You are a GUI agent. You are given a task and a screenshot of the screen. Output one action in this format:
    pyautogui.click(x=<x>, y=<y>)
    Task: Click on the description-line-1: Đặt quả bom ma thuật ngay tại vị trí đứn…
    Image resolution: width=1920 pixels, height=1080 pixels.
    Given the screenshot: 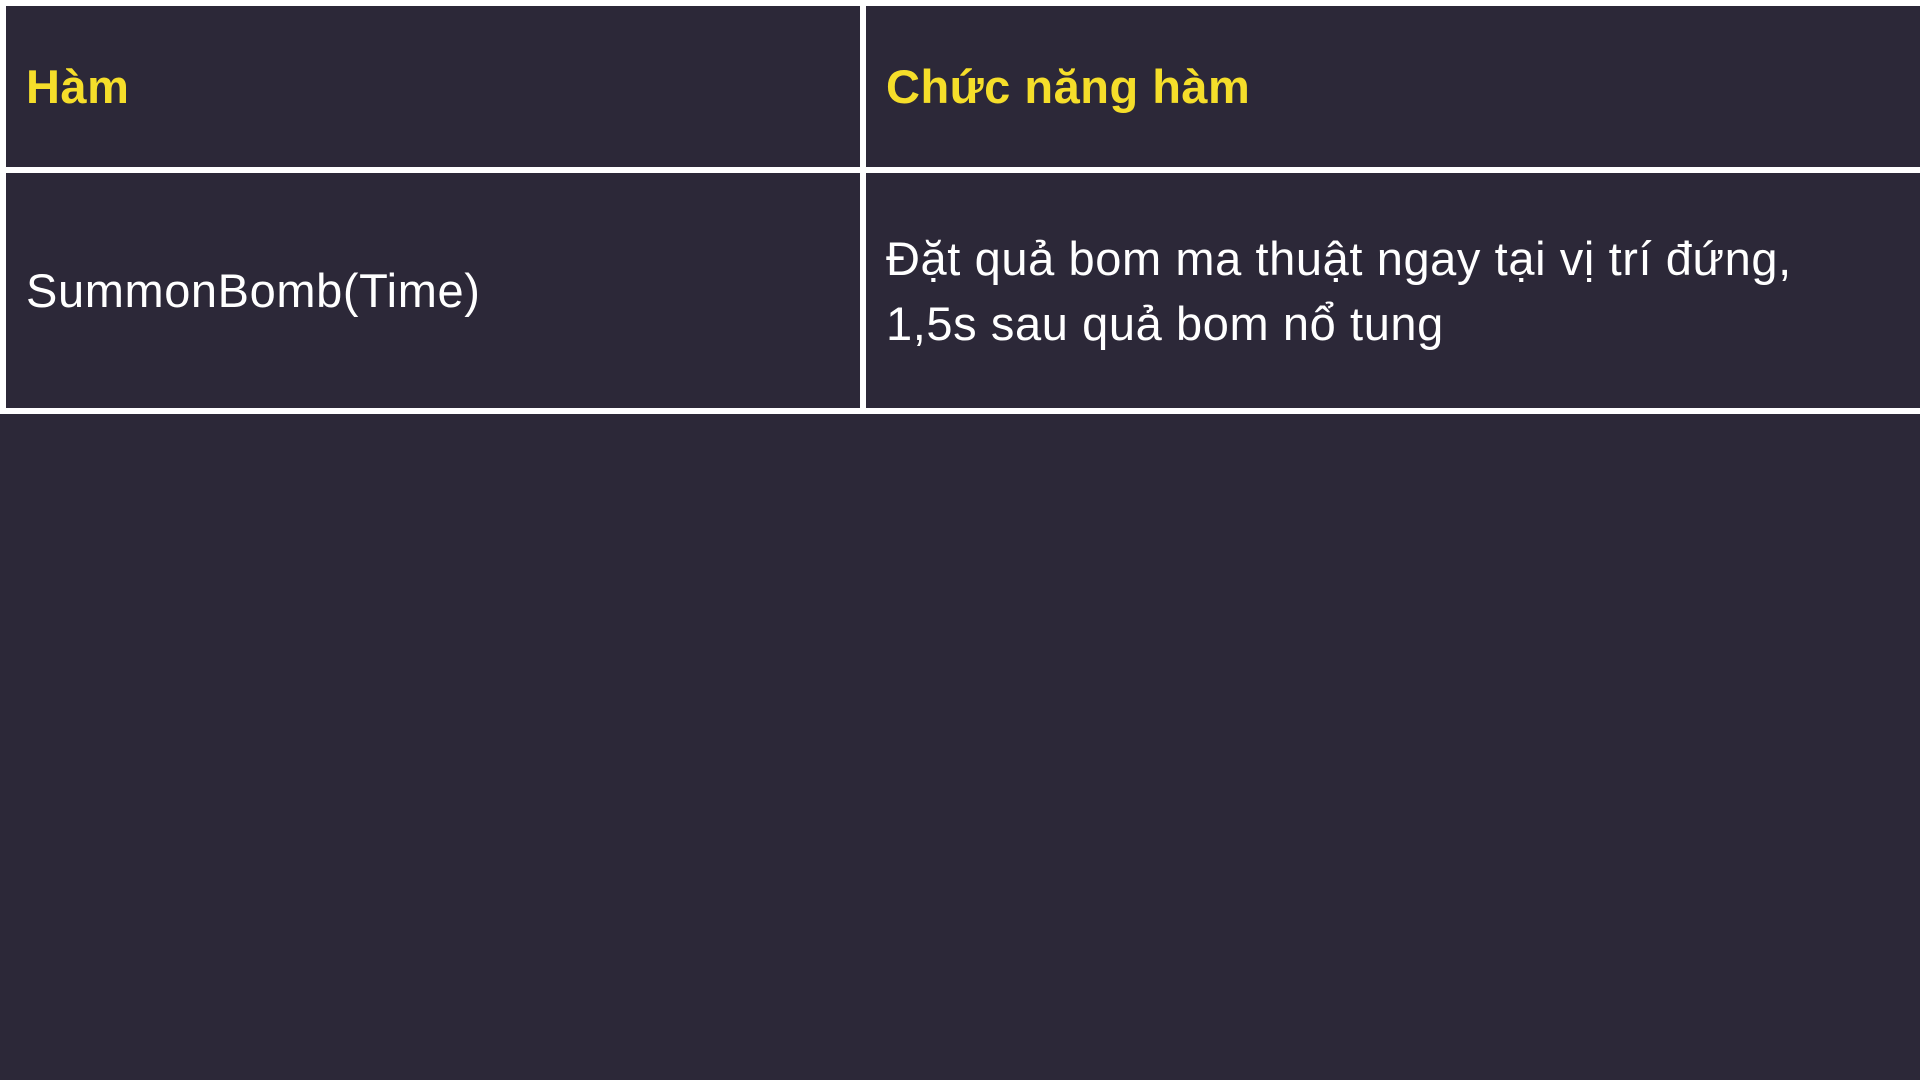 What is the action you would take?
    pyautogui.click(x=1339, y=258)
    